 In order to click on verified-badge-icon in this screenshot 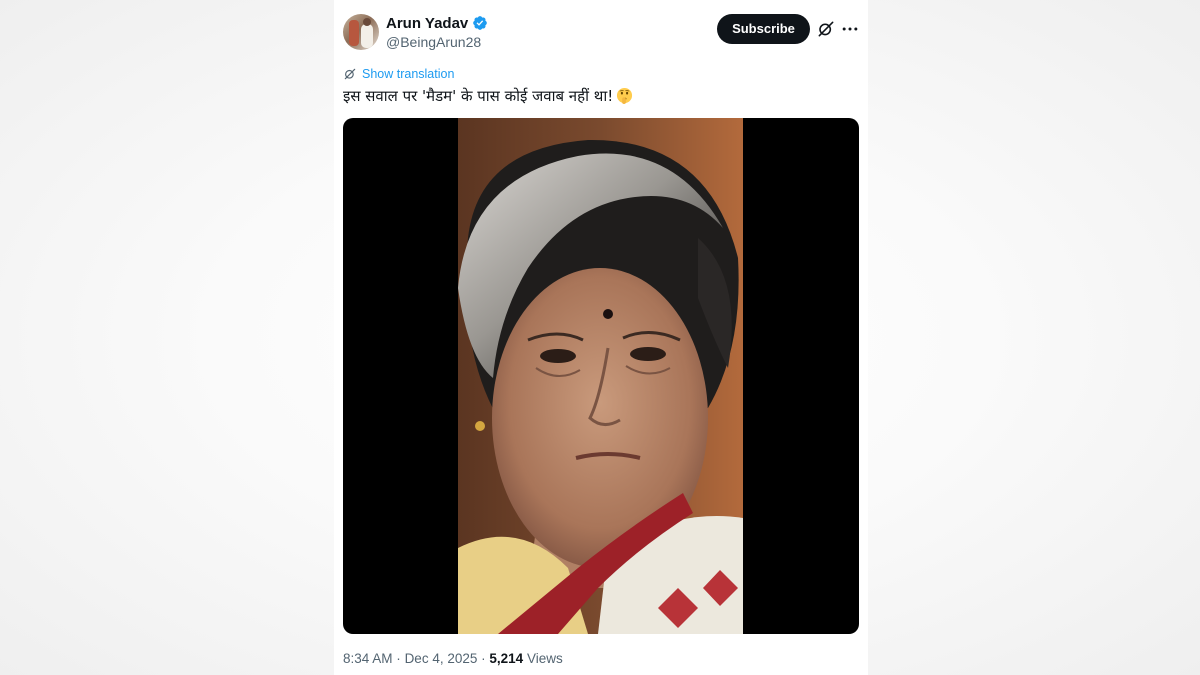, I will do `click(480, 23)`.